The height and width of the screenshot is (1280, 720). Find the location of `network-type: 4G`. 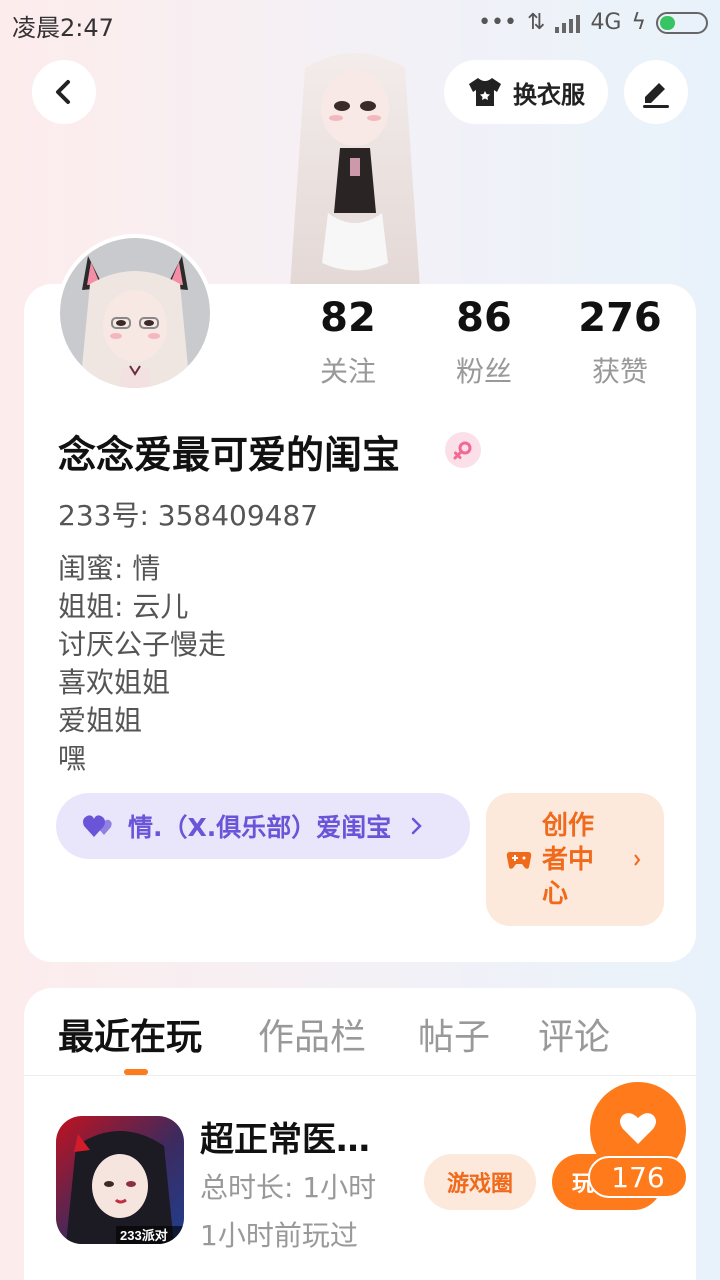

network-type: 4G is located at coordinates (606, 22).